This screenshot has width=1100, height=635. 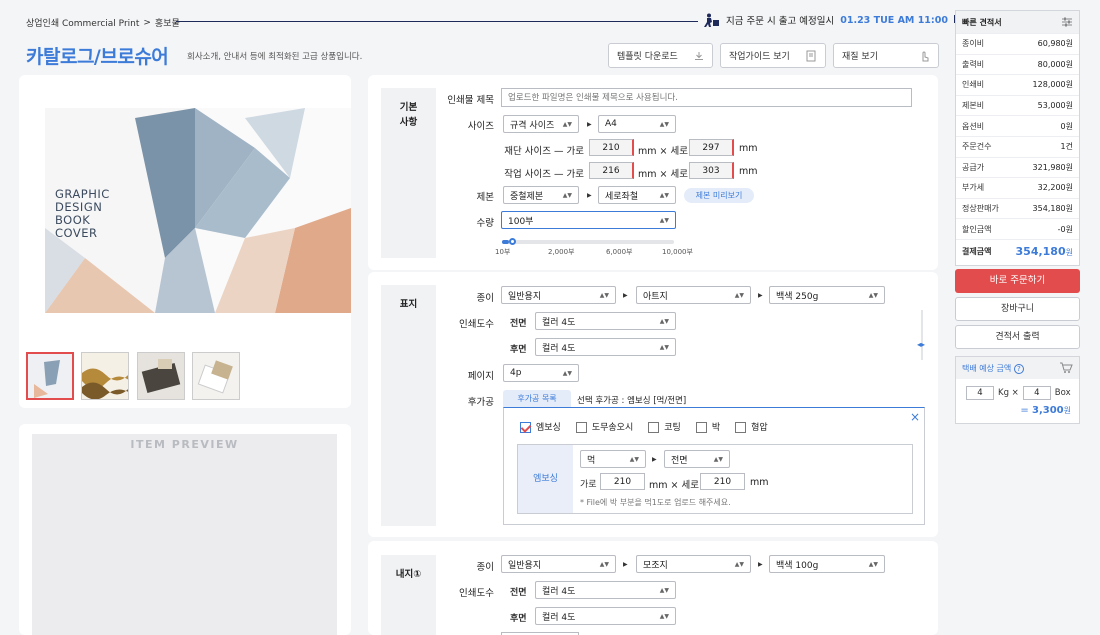 I want to click on checkbox-coating, so click(x=654, y=427).